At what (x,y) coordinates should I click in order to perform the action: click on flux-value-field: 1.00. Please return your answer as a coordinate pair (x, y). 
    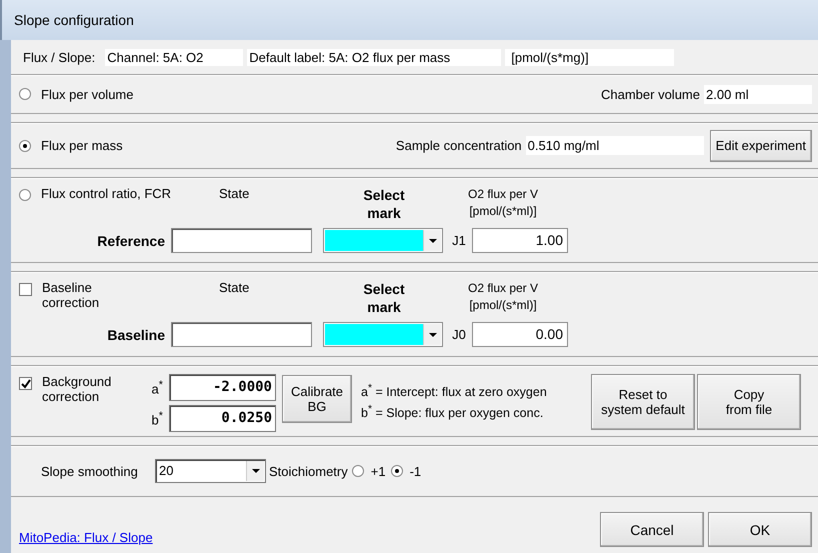
    Looking at the image, I should click on (520, 240).